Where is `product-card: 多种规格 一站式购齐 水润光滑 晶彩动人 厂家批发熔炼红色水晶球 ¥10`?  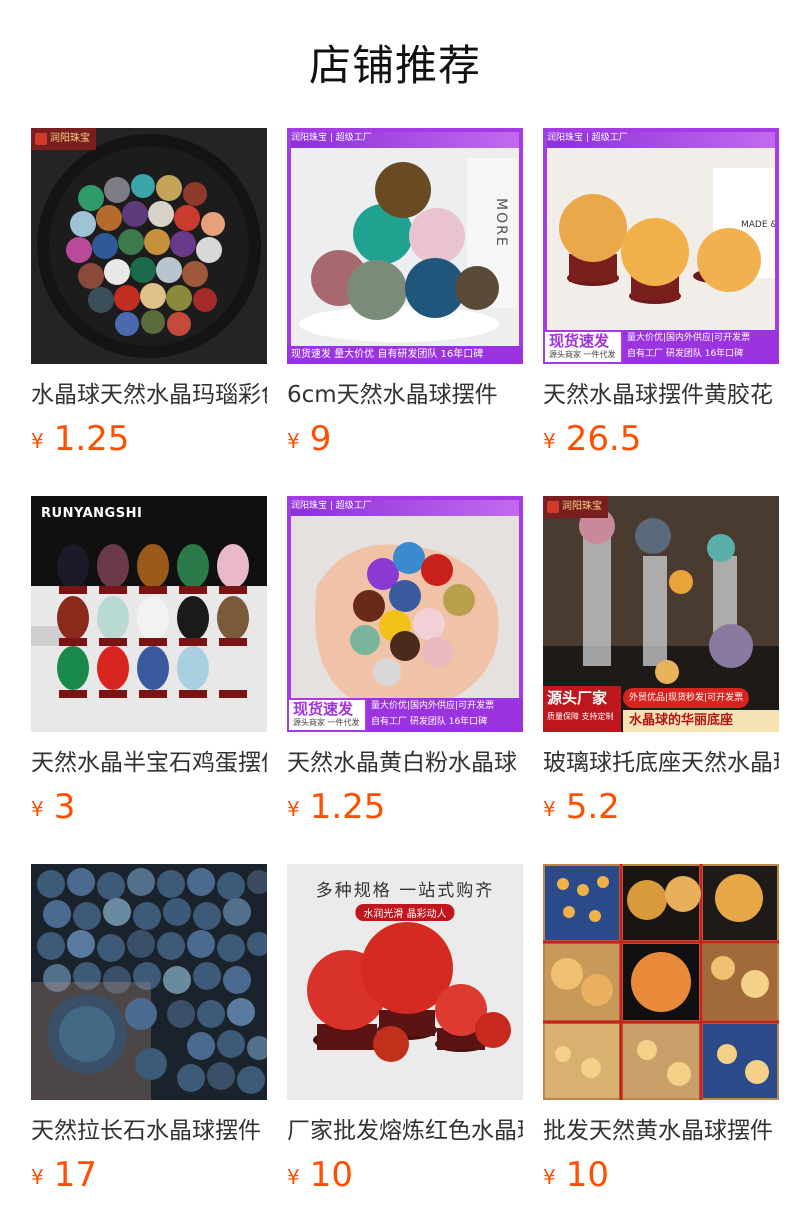 product-card: 多种规格 一站式购齐 水润光滑 晶彩动人 厂家批发熔炼红色水晶球 ¥10 is located at coordinates (405, 1032).